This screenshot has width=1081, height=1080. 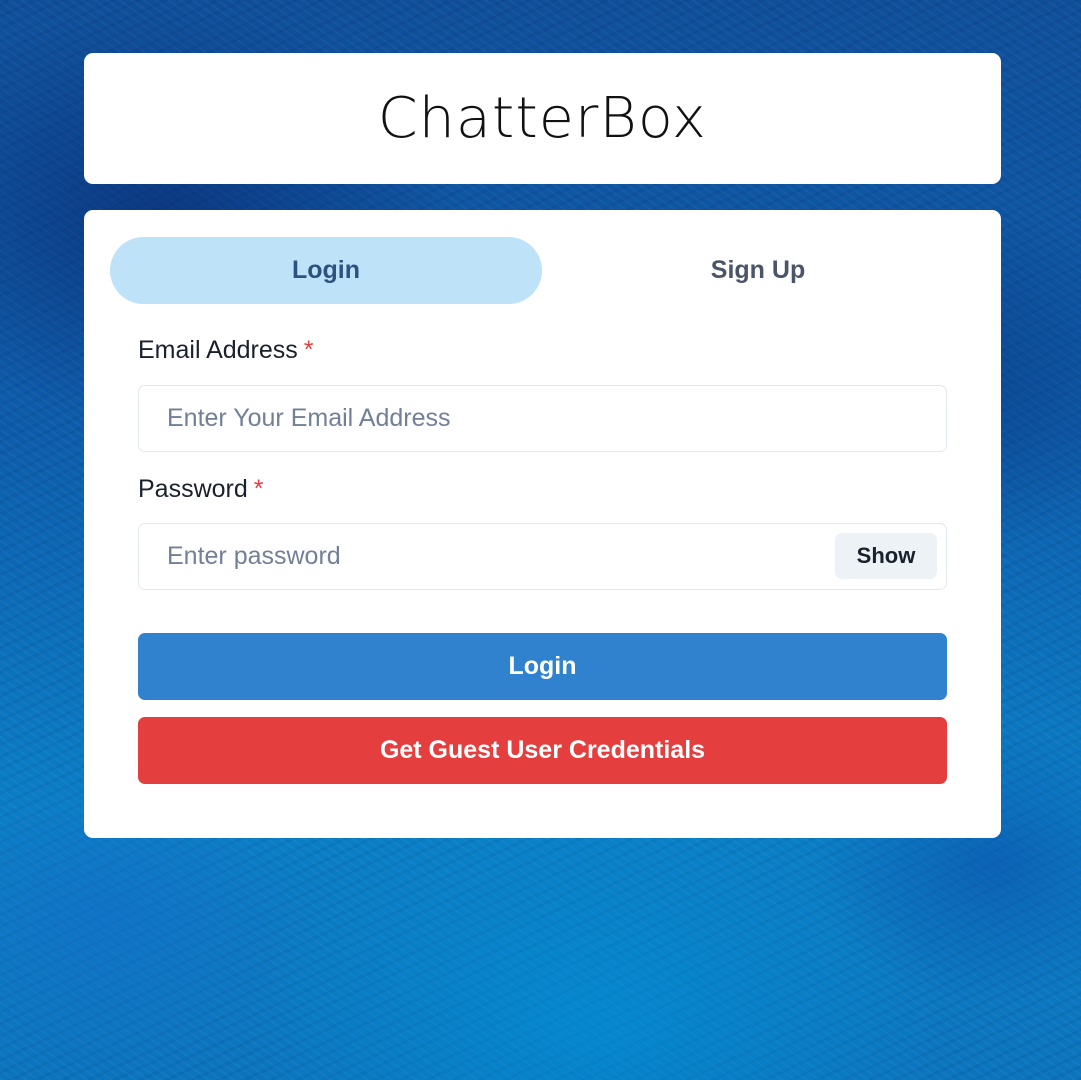 I want to click on header-card: ChatterBox, so click(x=542, y=118).